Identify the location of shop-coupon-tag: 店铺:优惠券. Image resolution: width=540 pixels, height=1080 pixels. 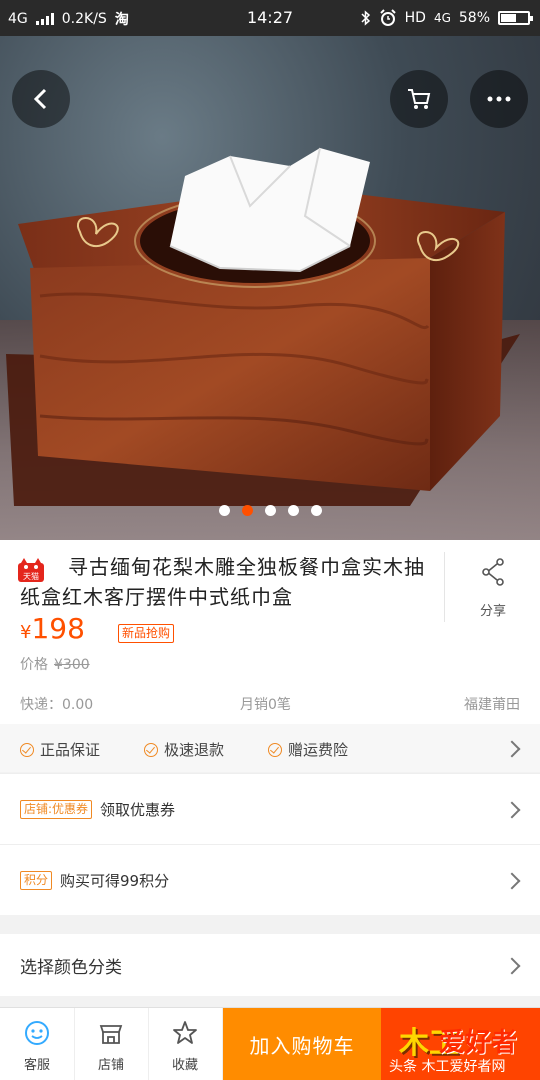
(56, 809).